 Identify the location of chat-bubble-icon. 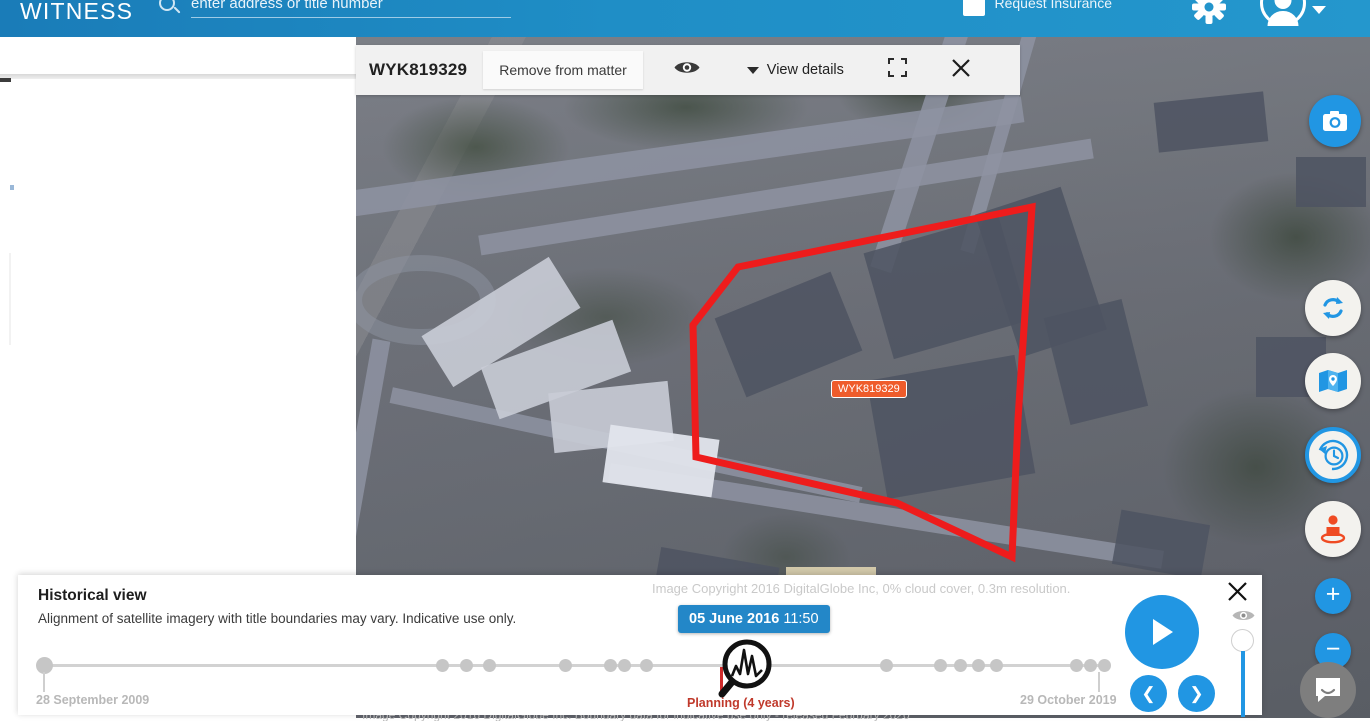
(1328, 690).